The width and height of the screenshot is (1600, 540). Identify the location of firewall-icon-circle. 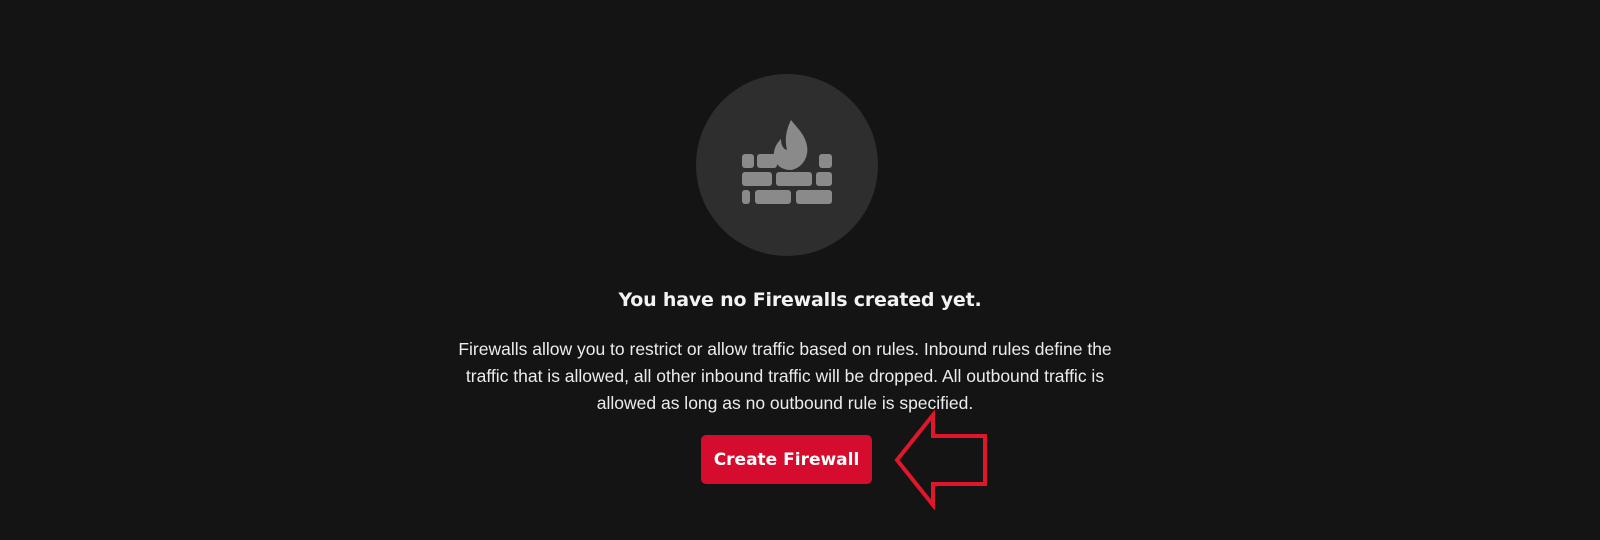
(787, 165).